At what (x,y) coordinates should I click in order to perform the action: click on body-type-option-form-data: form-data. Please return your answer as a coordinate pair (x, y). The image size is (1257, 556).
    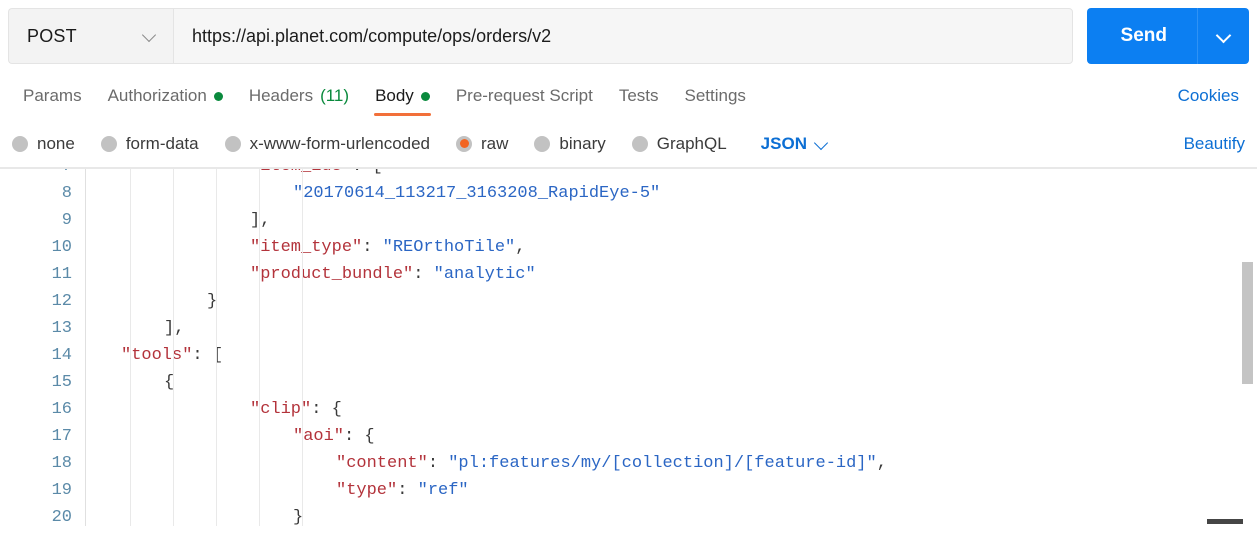
    Looking at the image, I should click on (149, 144).